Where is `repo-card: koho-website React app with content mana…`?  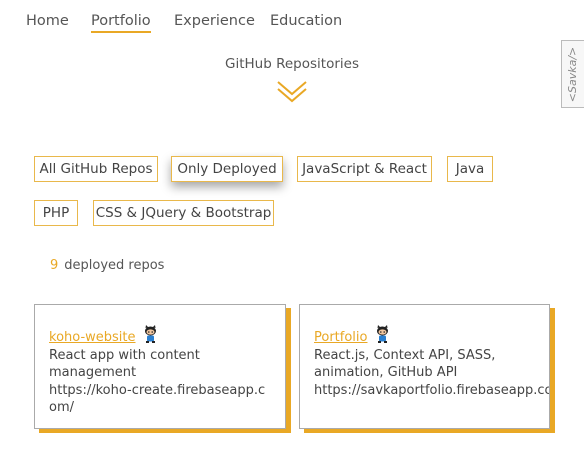 repo-card: koho-website React app with content mana… is located at coordinates (160, 366).